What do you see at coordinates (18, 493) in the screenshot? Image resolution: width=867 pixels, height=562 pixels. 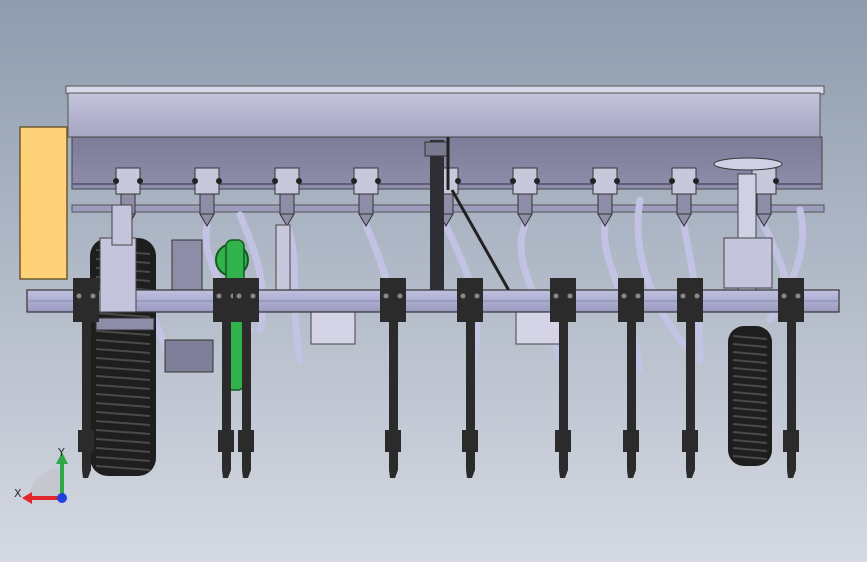 I see `x-axis-label: X` at bounding box center [18, 493].